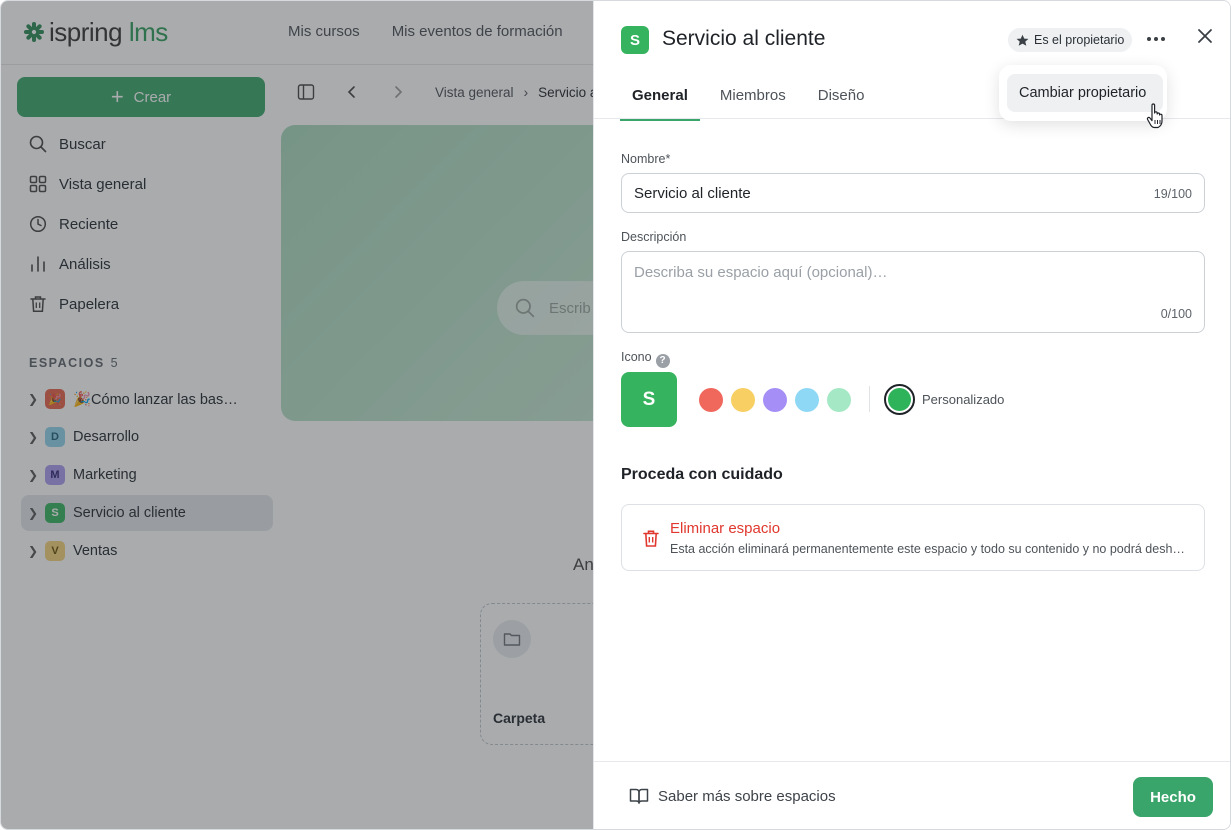 The width and height of the screenshot is (1231, 830). What do you see at coordinates (1176, 314) in the screenshot?
I see `description-char-count: 0/100` at bounding box center [1176, 314].